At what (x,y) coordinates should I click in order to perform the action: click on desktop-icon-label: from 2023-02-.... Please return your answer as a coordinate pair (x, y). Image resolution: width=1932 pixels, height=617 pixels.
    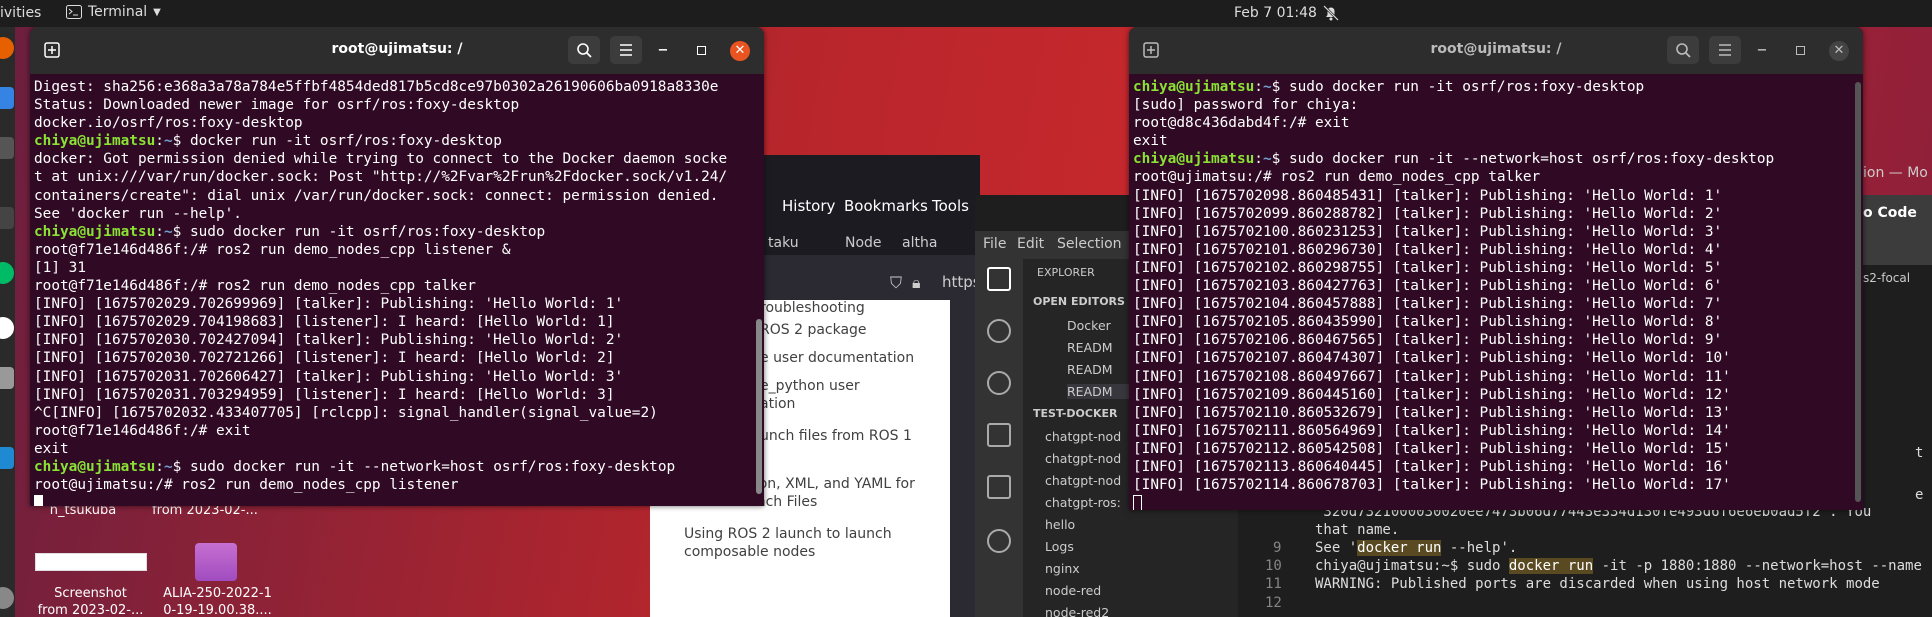
    Looking at the image, I should click on (90, 610).